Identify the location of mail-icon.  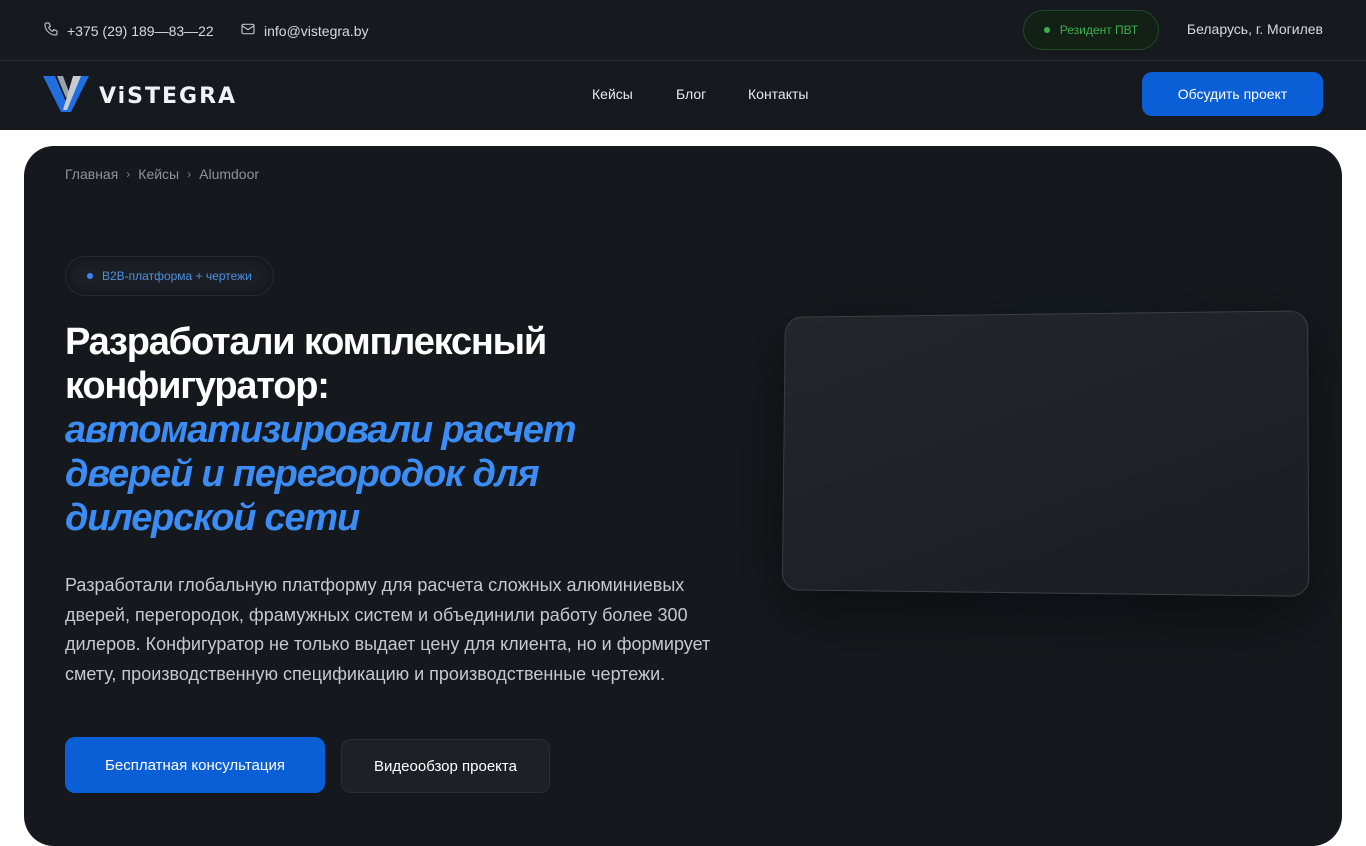
(248, 30).